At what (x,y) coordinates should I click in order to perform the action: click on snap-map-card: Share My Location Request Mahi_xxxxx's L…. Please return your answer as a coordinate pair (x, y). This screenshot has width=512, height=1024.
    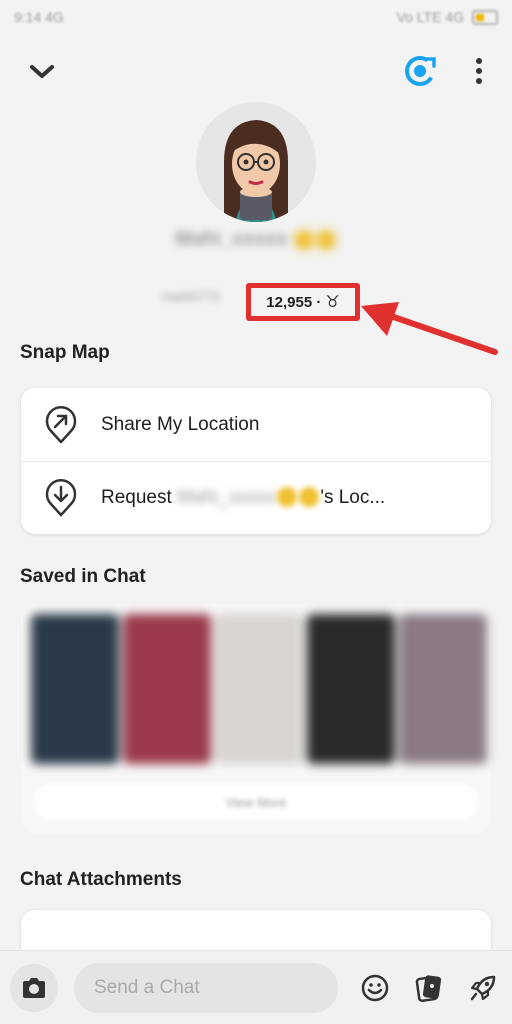
    Looking at the image, I should click on (256, 461).